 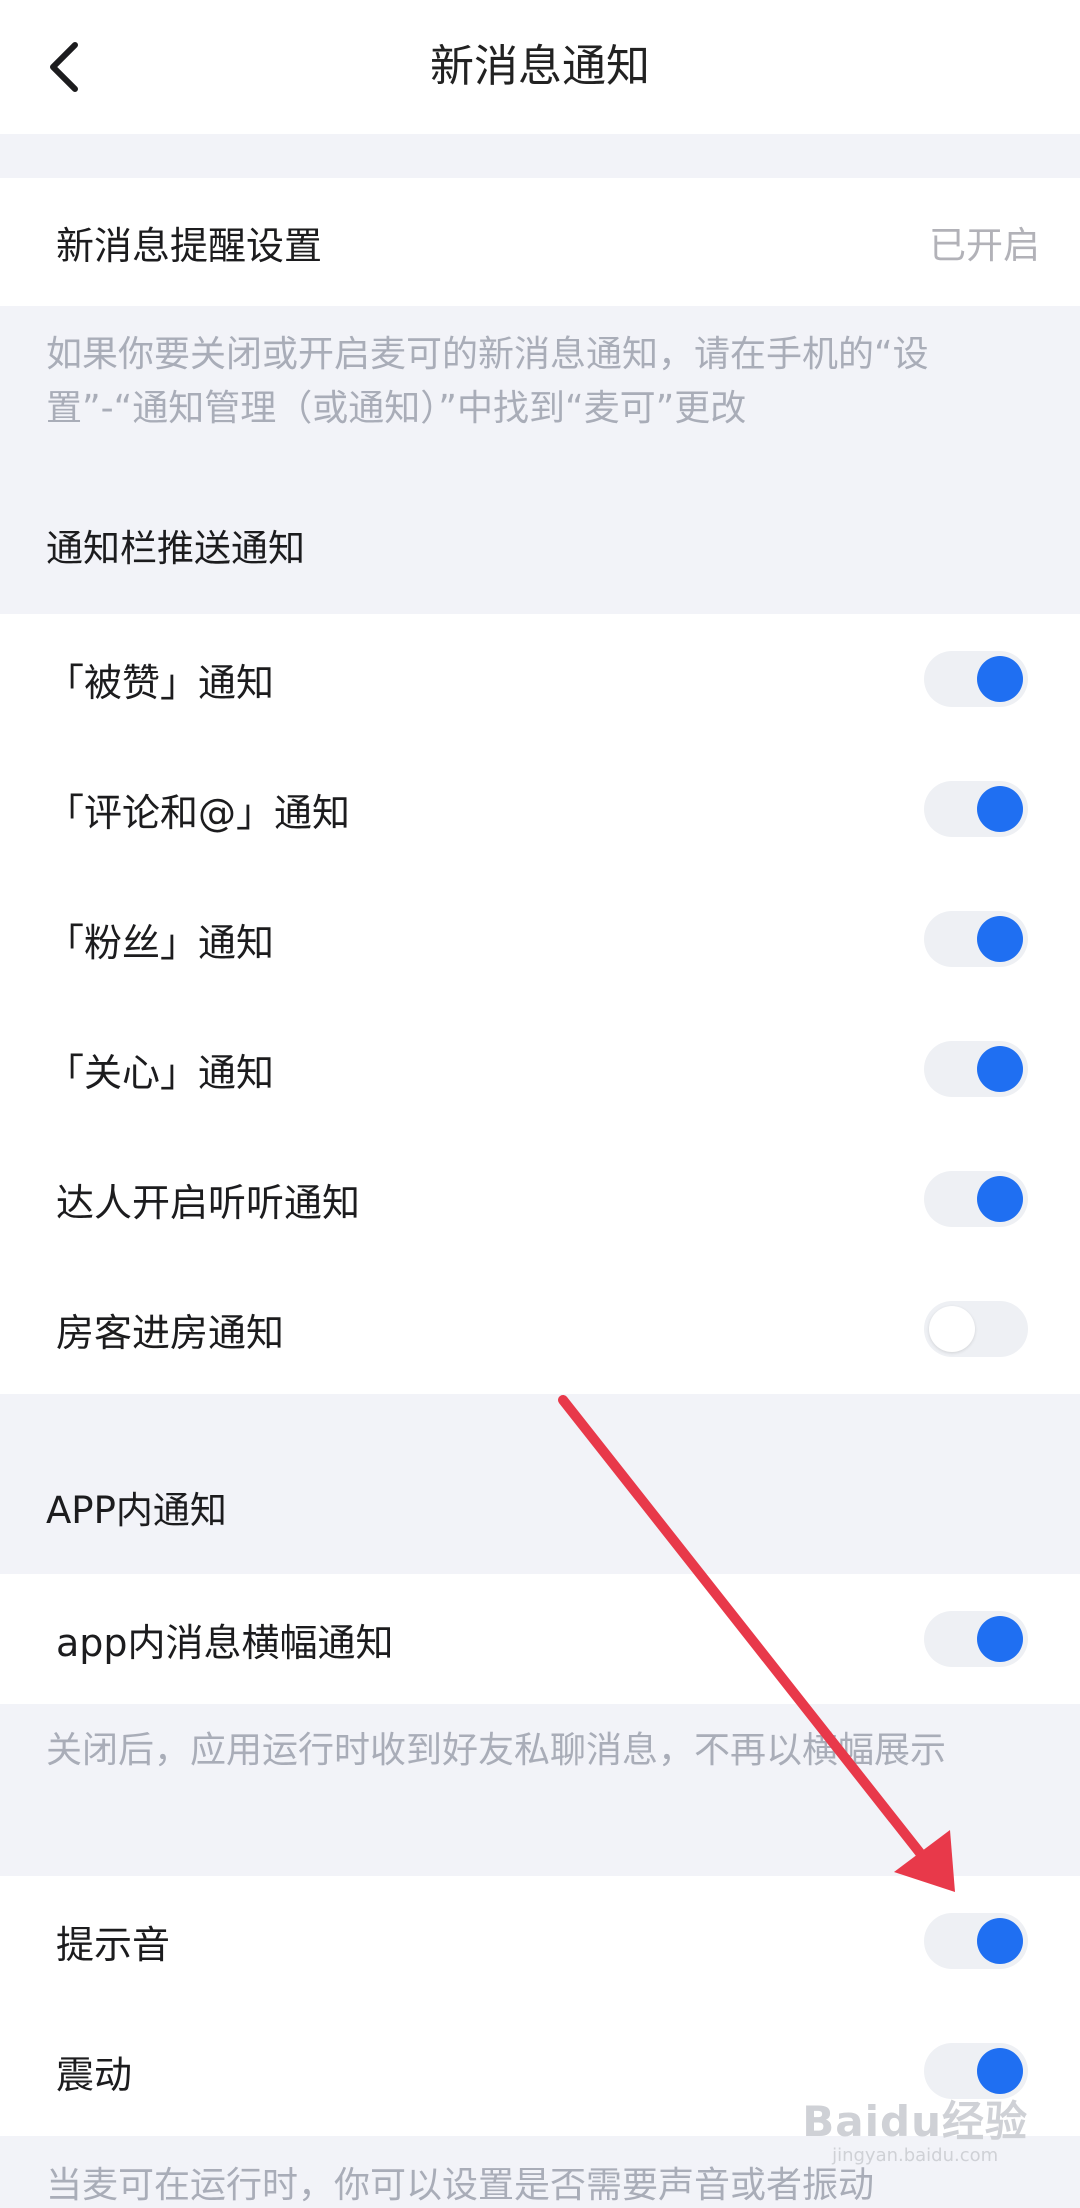 What do you see at coordinates (160, 1072) in the screenshot?
I see `push-item-label: 「关心」通知` at bounding box center [160, 1072].